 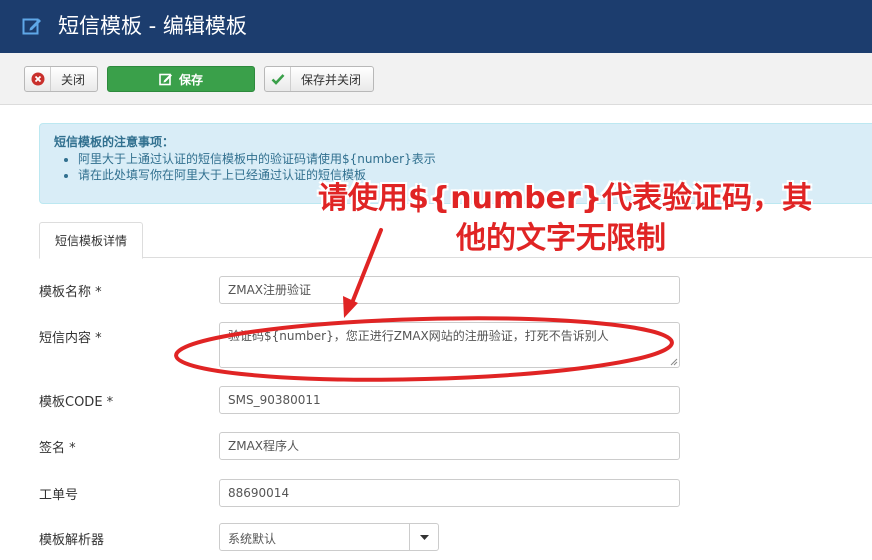 I want to click on template-parser-select: 系统默认, so click(x=329, y=537).